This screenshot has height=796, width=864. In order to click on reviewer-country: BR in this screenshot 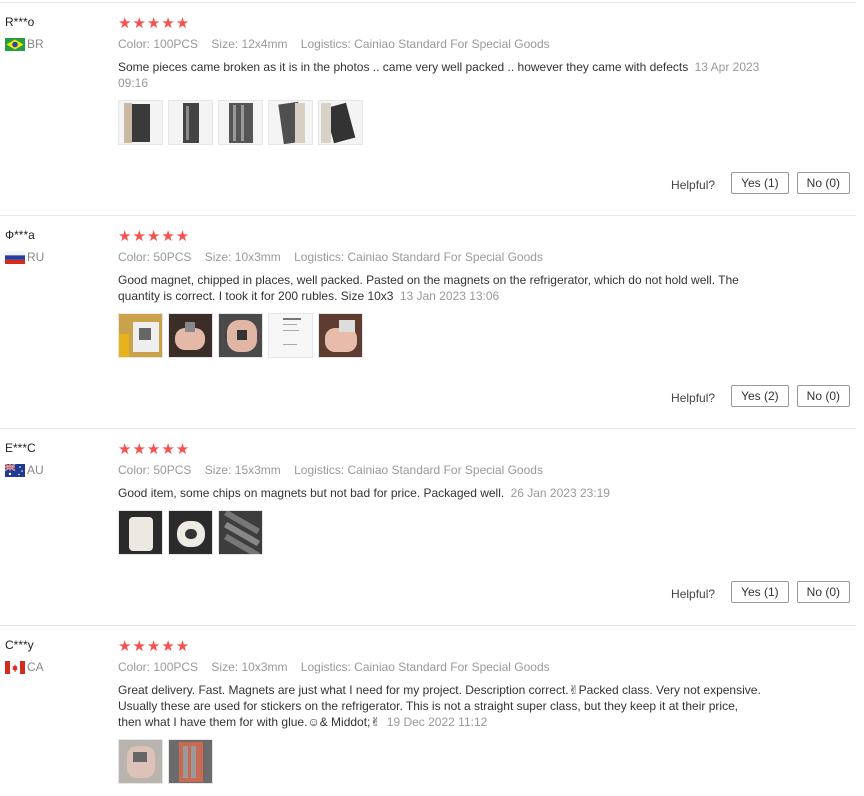, I will do `click(24, 44)`.